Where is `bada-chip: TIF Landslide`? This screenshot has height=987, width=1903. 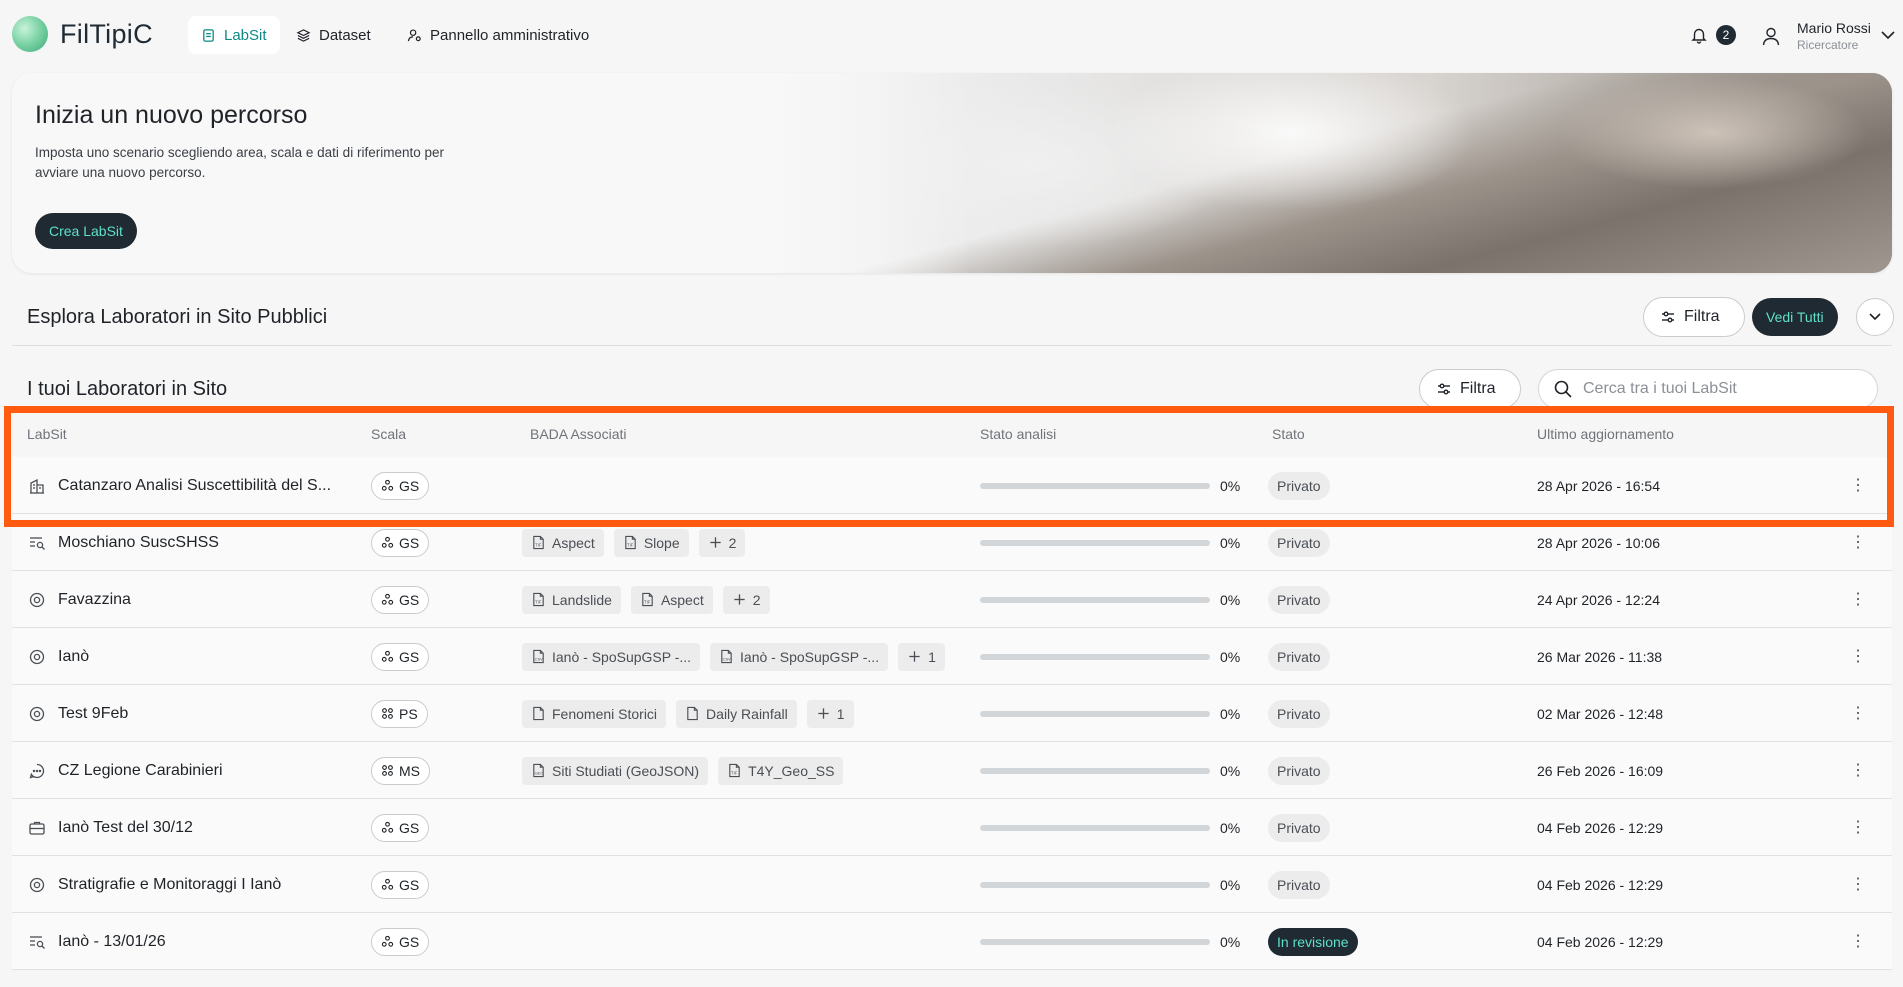 bada-chip: TIF Landslide is located at coordinates (571, 599).